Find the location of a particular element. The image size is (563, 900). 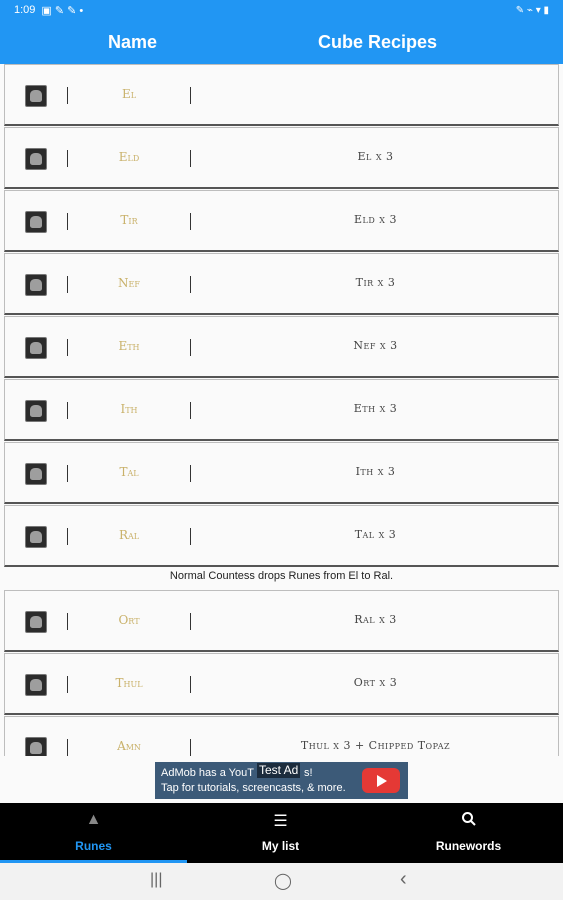

rune-icon: ▲ is located at coordinates (93, 819).